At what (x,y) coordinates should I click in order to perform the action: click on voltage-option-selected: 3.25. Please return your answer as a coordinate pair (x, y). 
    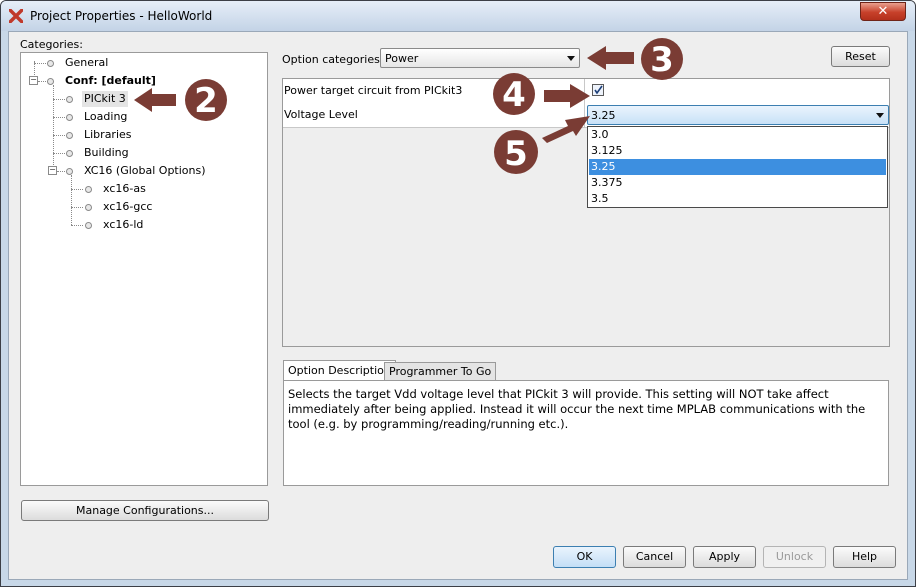
    Looking at the image, I should click on (737, 167).